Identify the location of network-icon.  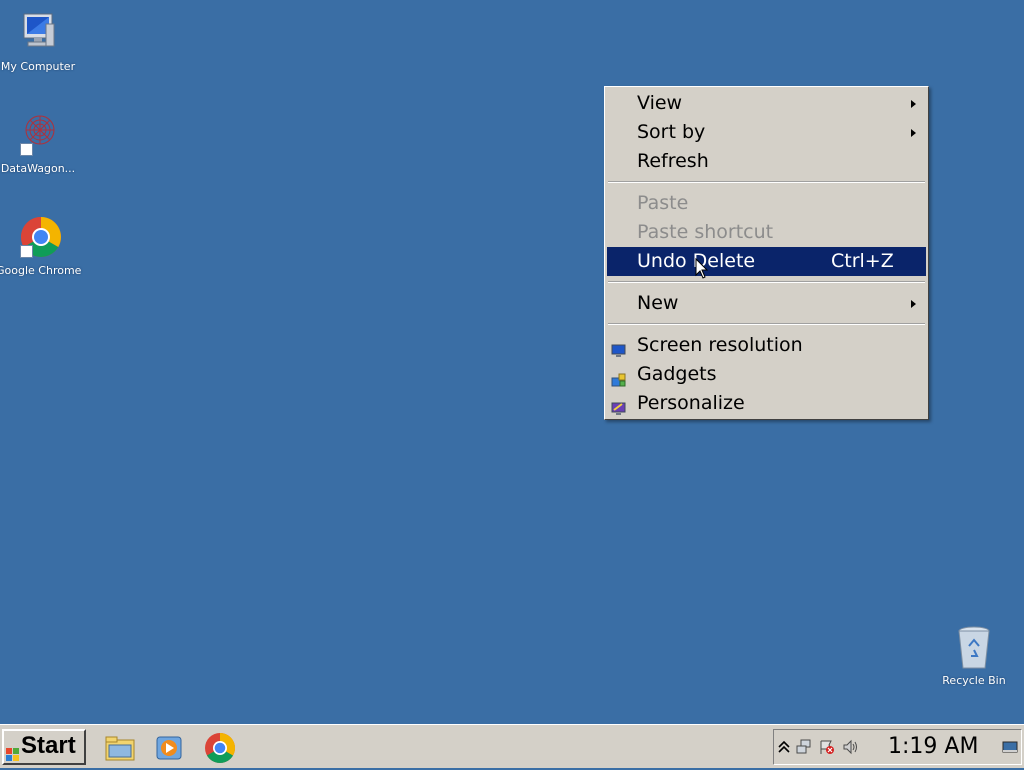
(804, 747).